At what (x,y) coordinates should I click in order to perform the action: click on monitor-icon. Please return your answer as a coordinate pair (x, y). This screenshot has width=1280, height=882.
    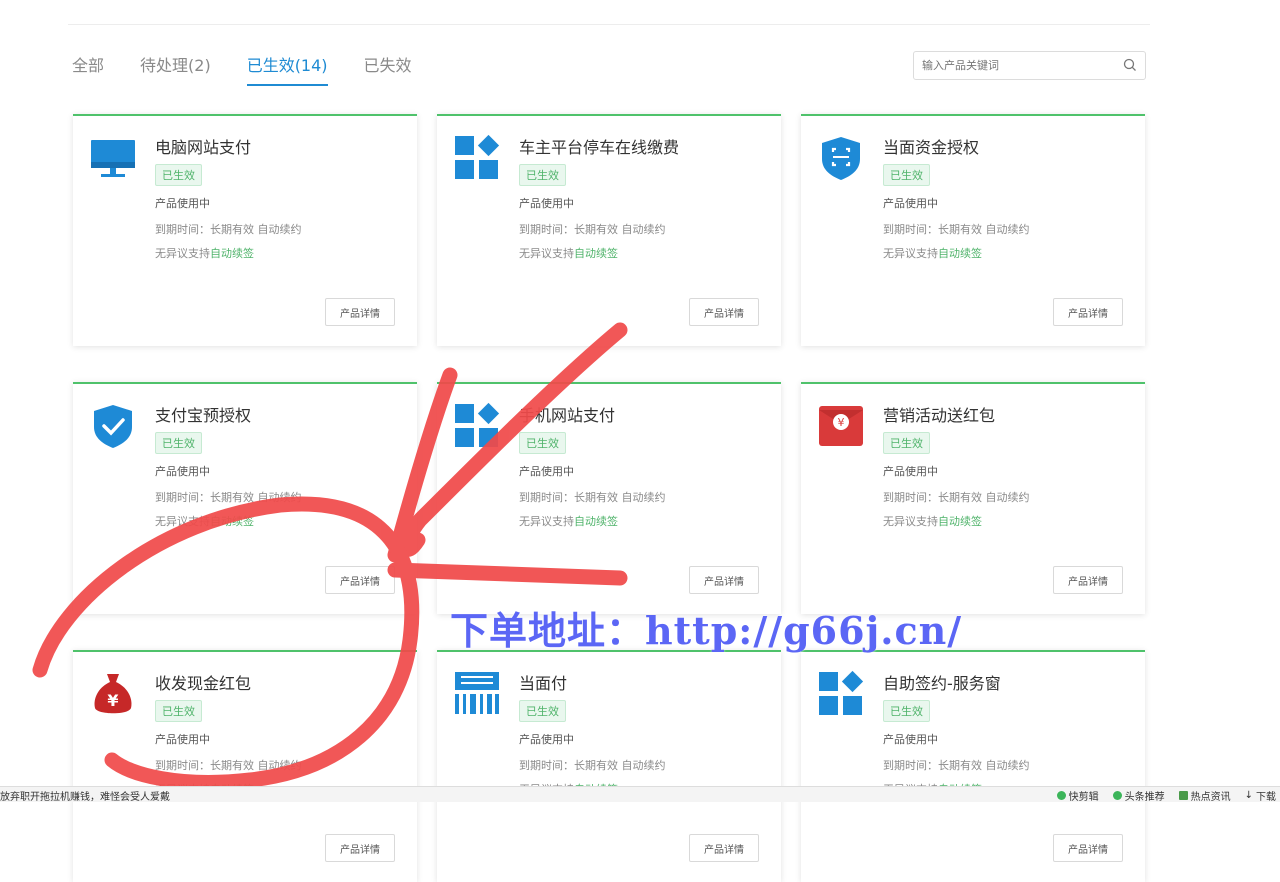
    Looking at the image, I should click on (113, 158).